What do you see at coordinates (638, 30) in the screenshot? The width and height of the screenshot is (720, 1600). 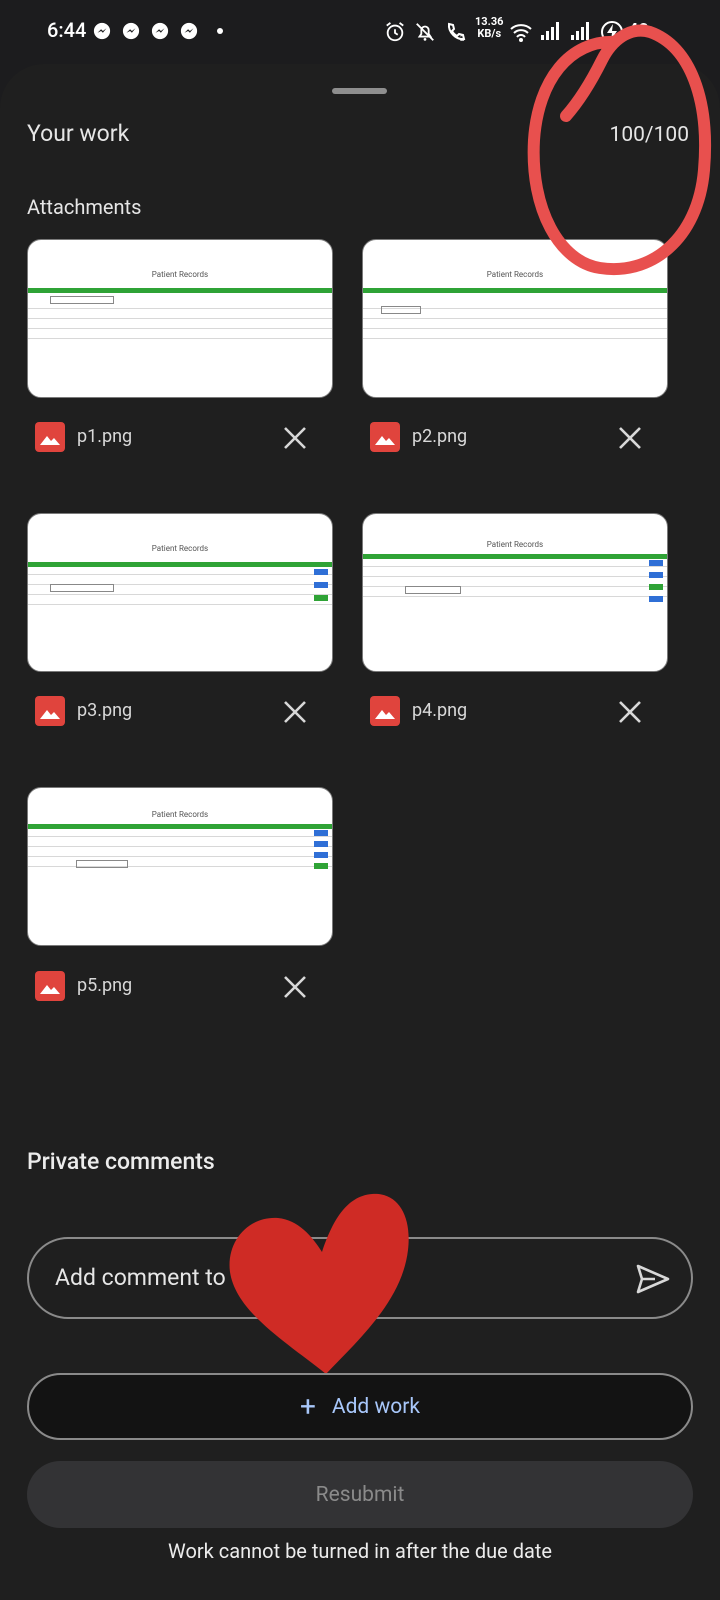 I see `battery-level: 40` at bounding box center [638, 30].